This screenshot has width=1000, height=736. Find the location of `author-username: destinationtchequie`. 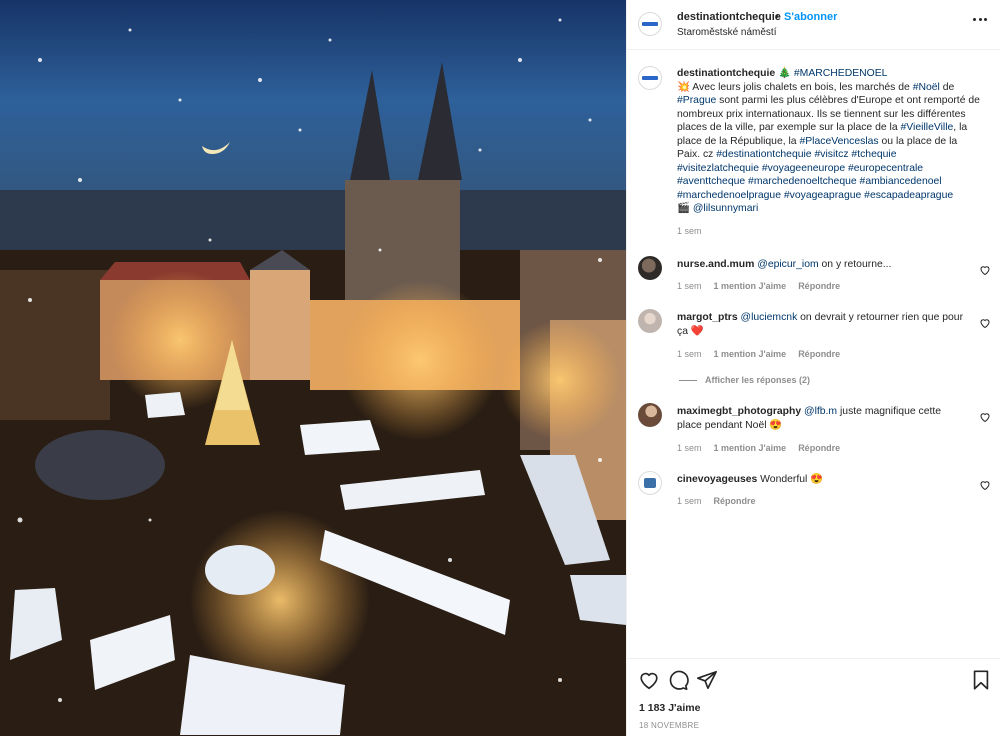

author-username: destinationtchequie is located at coordinates (729, 17).